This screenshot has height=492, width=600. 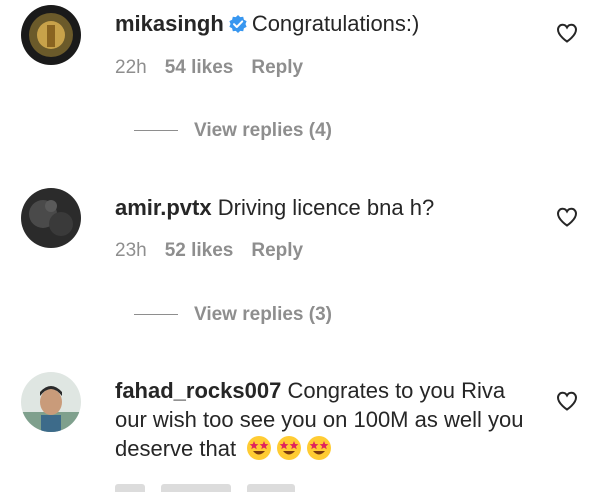 I want to click on view-replies-button: View replies (3), so click(x=233, y=315).